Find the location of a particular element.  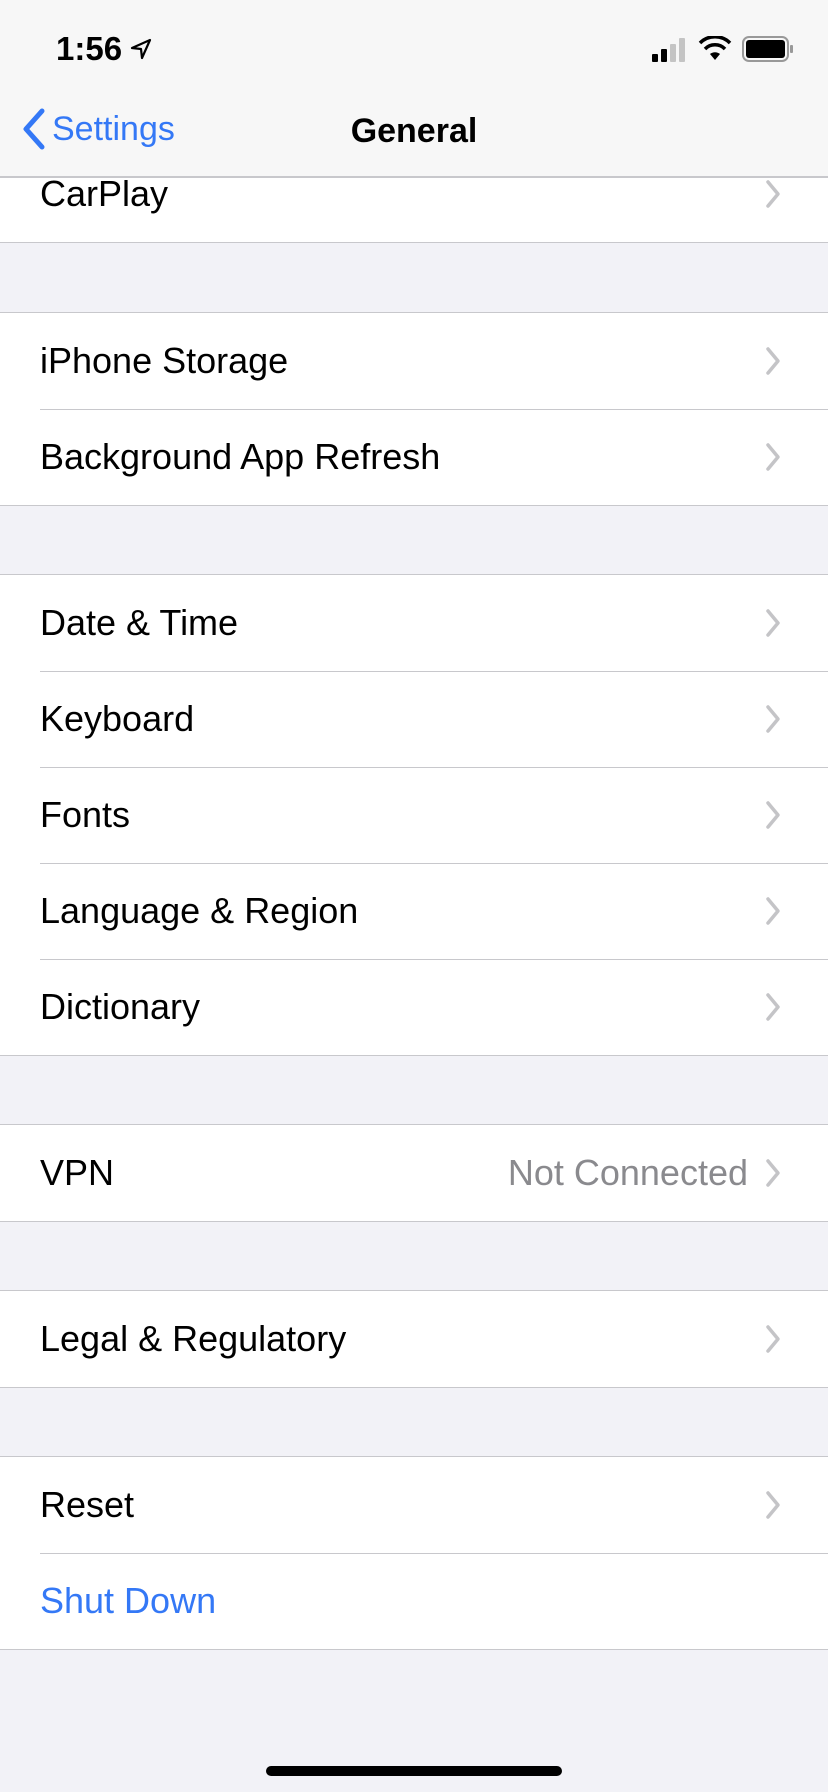

row-label: Shut Down is located at coordinates (128, 1600).